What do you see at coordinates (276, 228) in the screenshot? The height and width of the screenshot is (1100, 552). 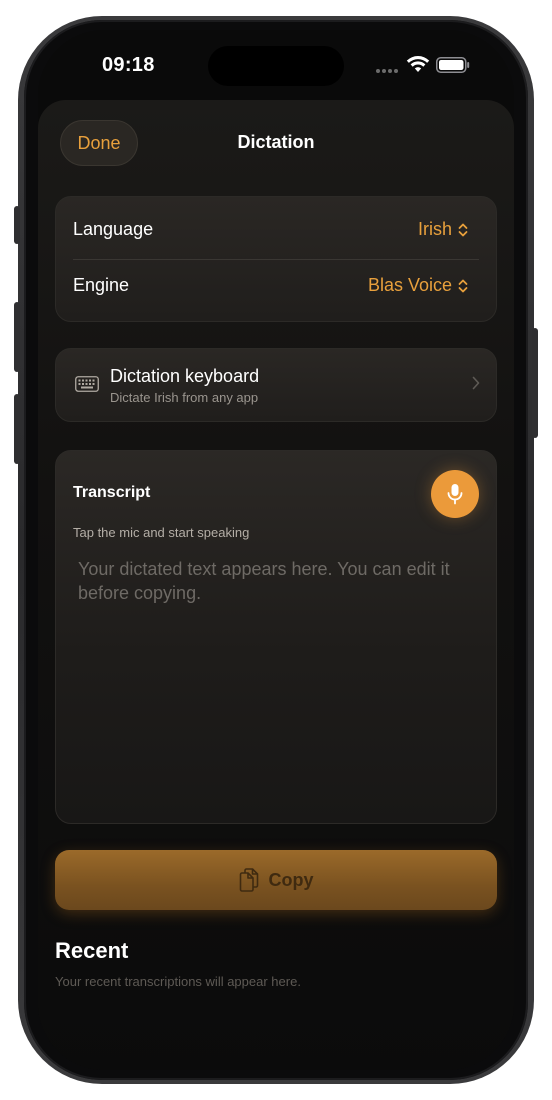 I see `language-row: Language Irish` at bounding box center [276, 228].